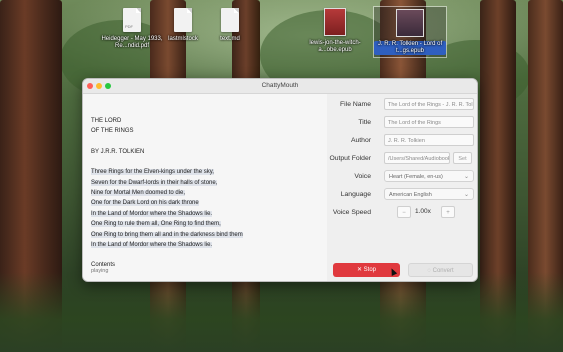  What do you see at coordinates (429, 122) in the screenshot?
I see `title-field: The Lord of the Rings` at bounding box center [429, 122].